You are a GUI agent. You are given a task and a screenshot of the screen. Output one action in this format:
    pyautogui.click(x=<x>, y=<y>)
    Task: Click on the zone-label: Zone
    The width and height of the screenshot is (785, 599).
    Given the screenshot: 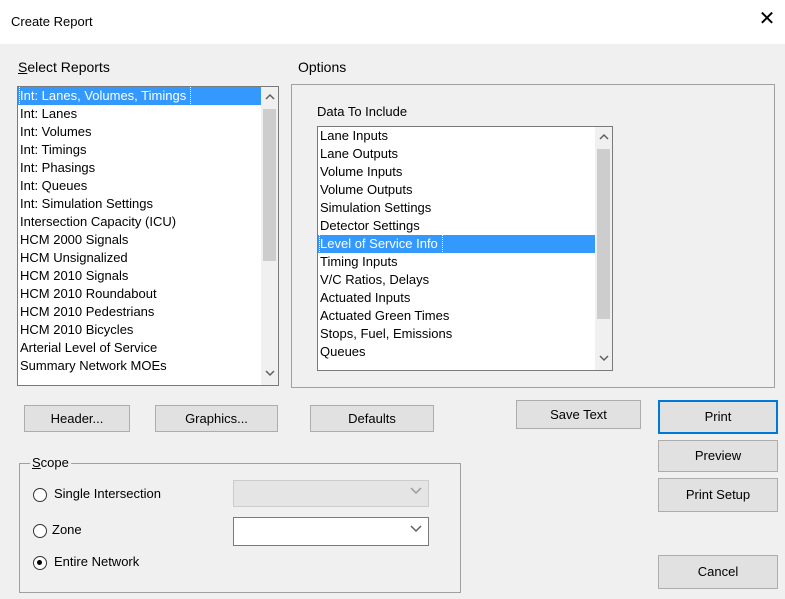 What is the action you would take?
    pyautogui.click(x=67, y=529)
    